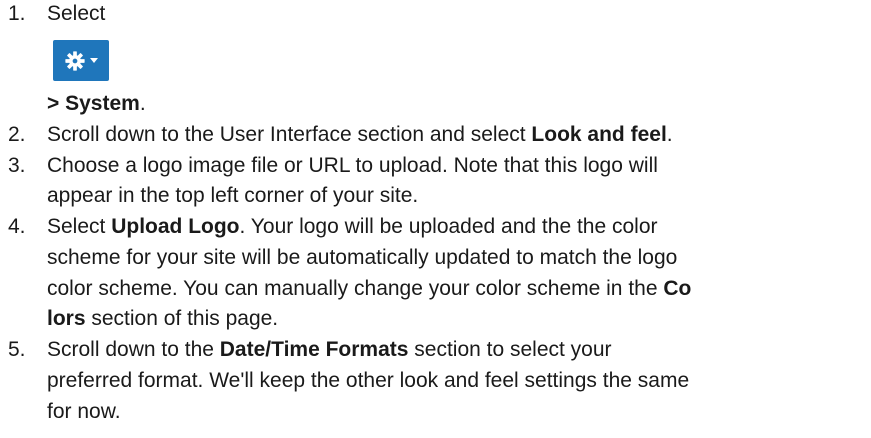 The width and height of the screenshot is (871, 438). Describe the element at coordinates (17, 349) in the screenshot. I see `step-number: 5.` at that location.